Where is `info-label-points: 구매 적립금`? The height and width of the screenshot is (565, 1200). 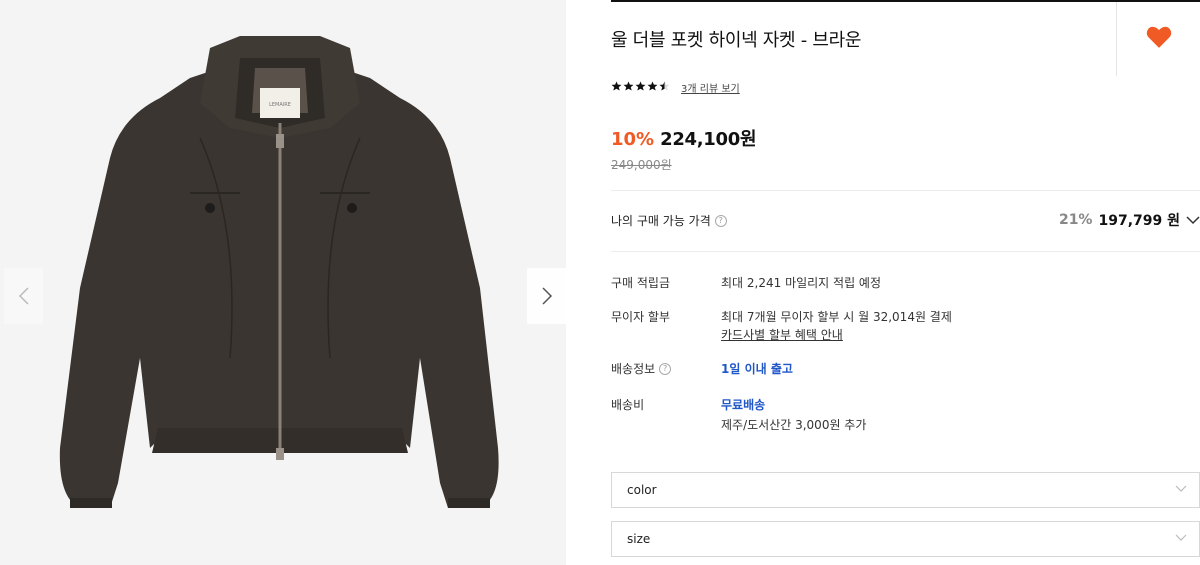 info-label-points: 구매 적립금 is located at coordinates (641, 283).